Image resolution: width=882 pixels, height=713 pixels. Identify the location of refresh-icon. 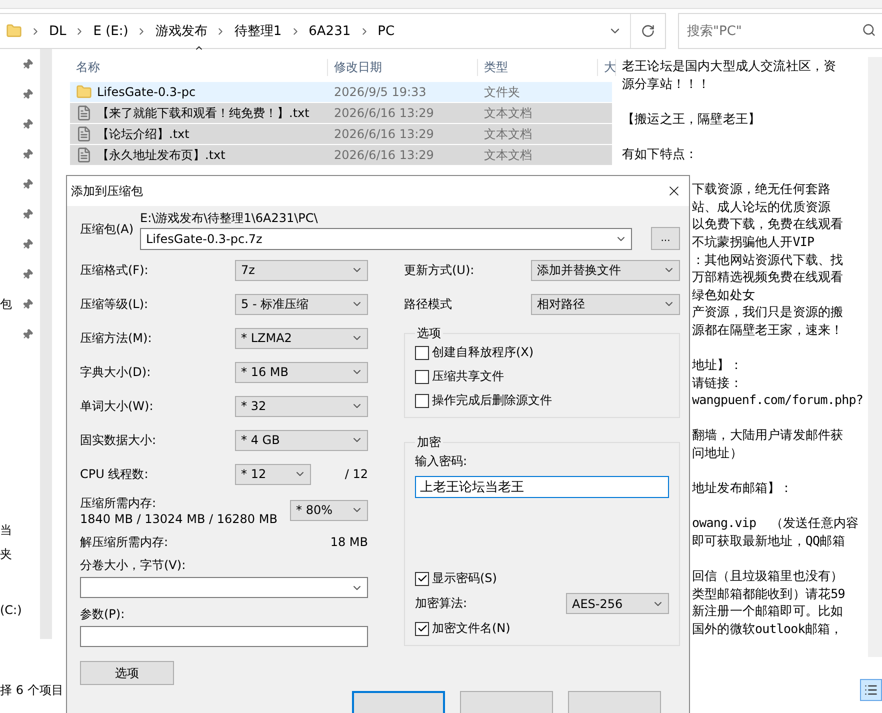
(648, 31).